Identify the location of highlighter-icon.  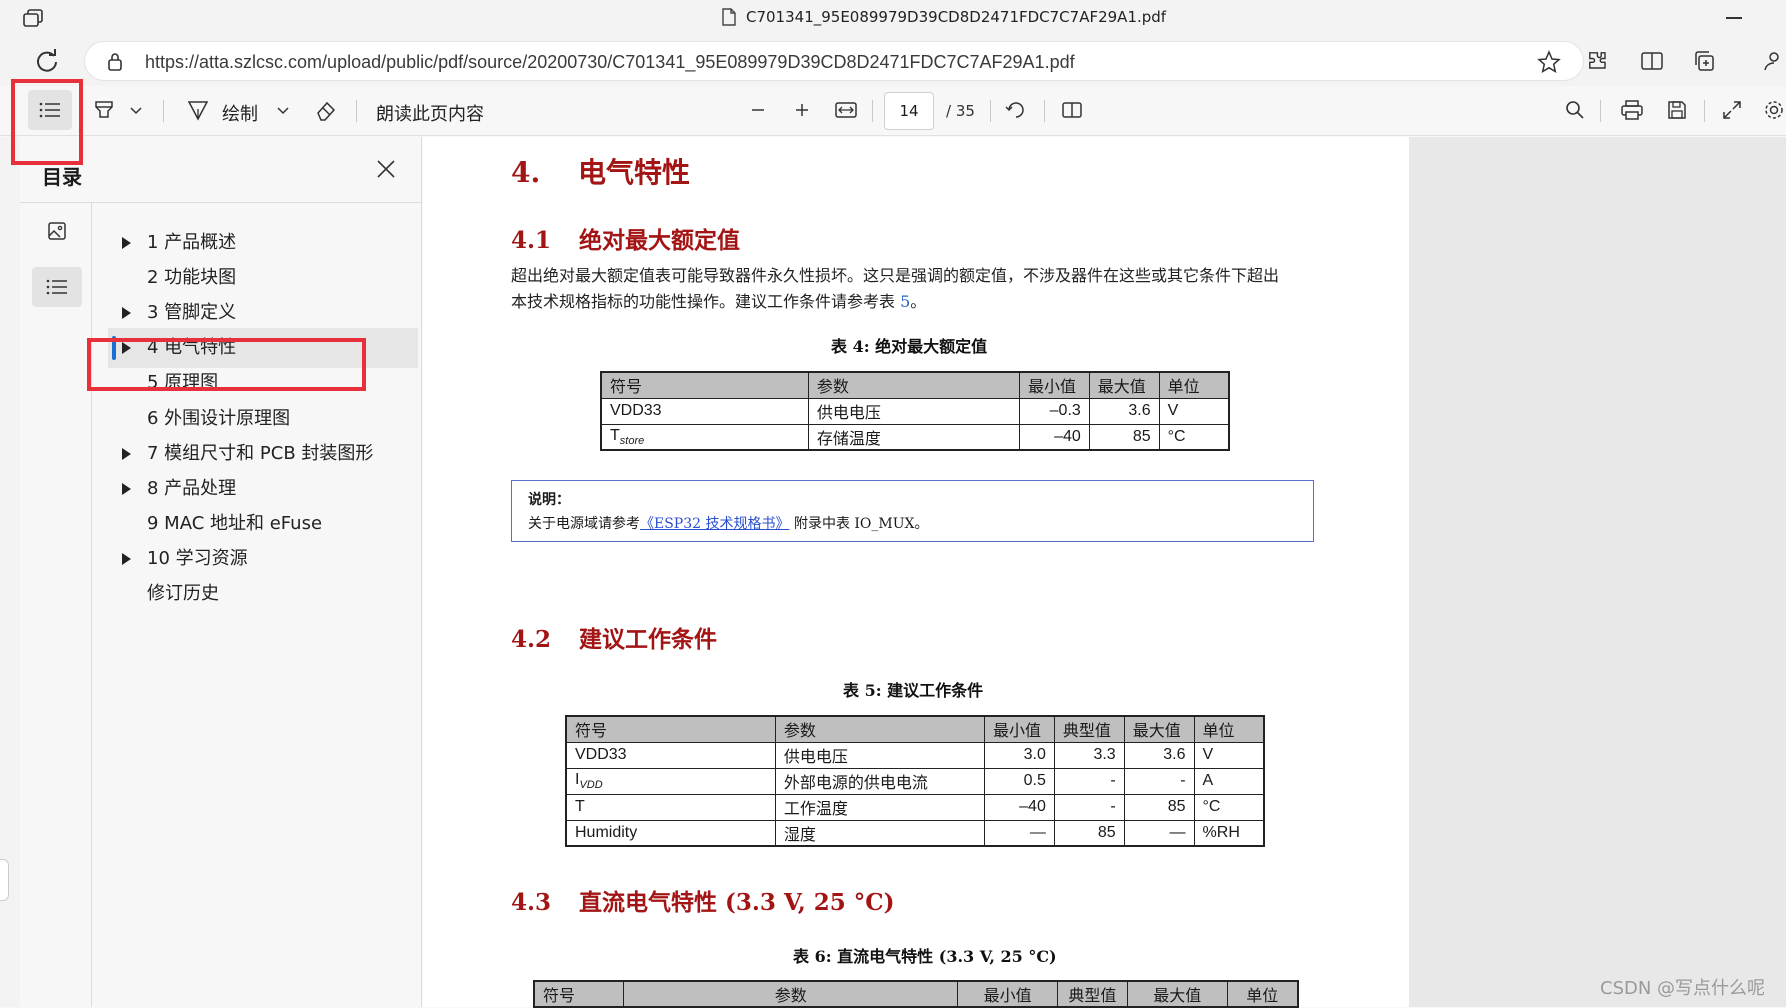
(104, 109).